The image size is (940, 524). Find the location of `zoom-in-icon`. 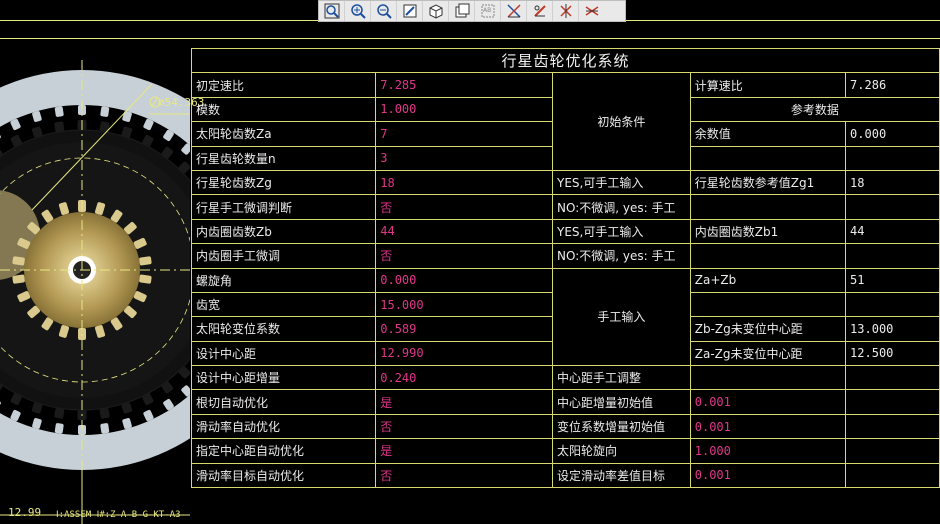

zoom-in-icon is located at coordinates (358, 11).